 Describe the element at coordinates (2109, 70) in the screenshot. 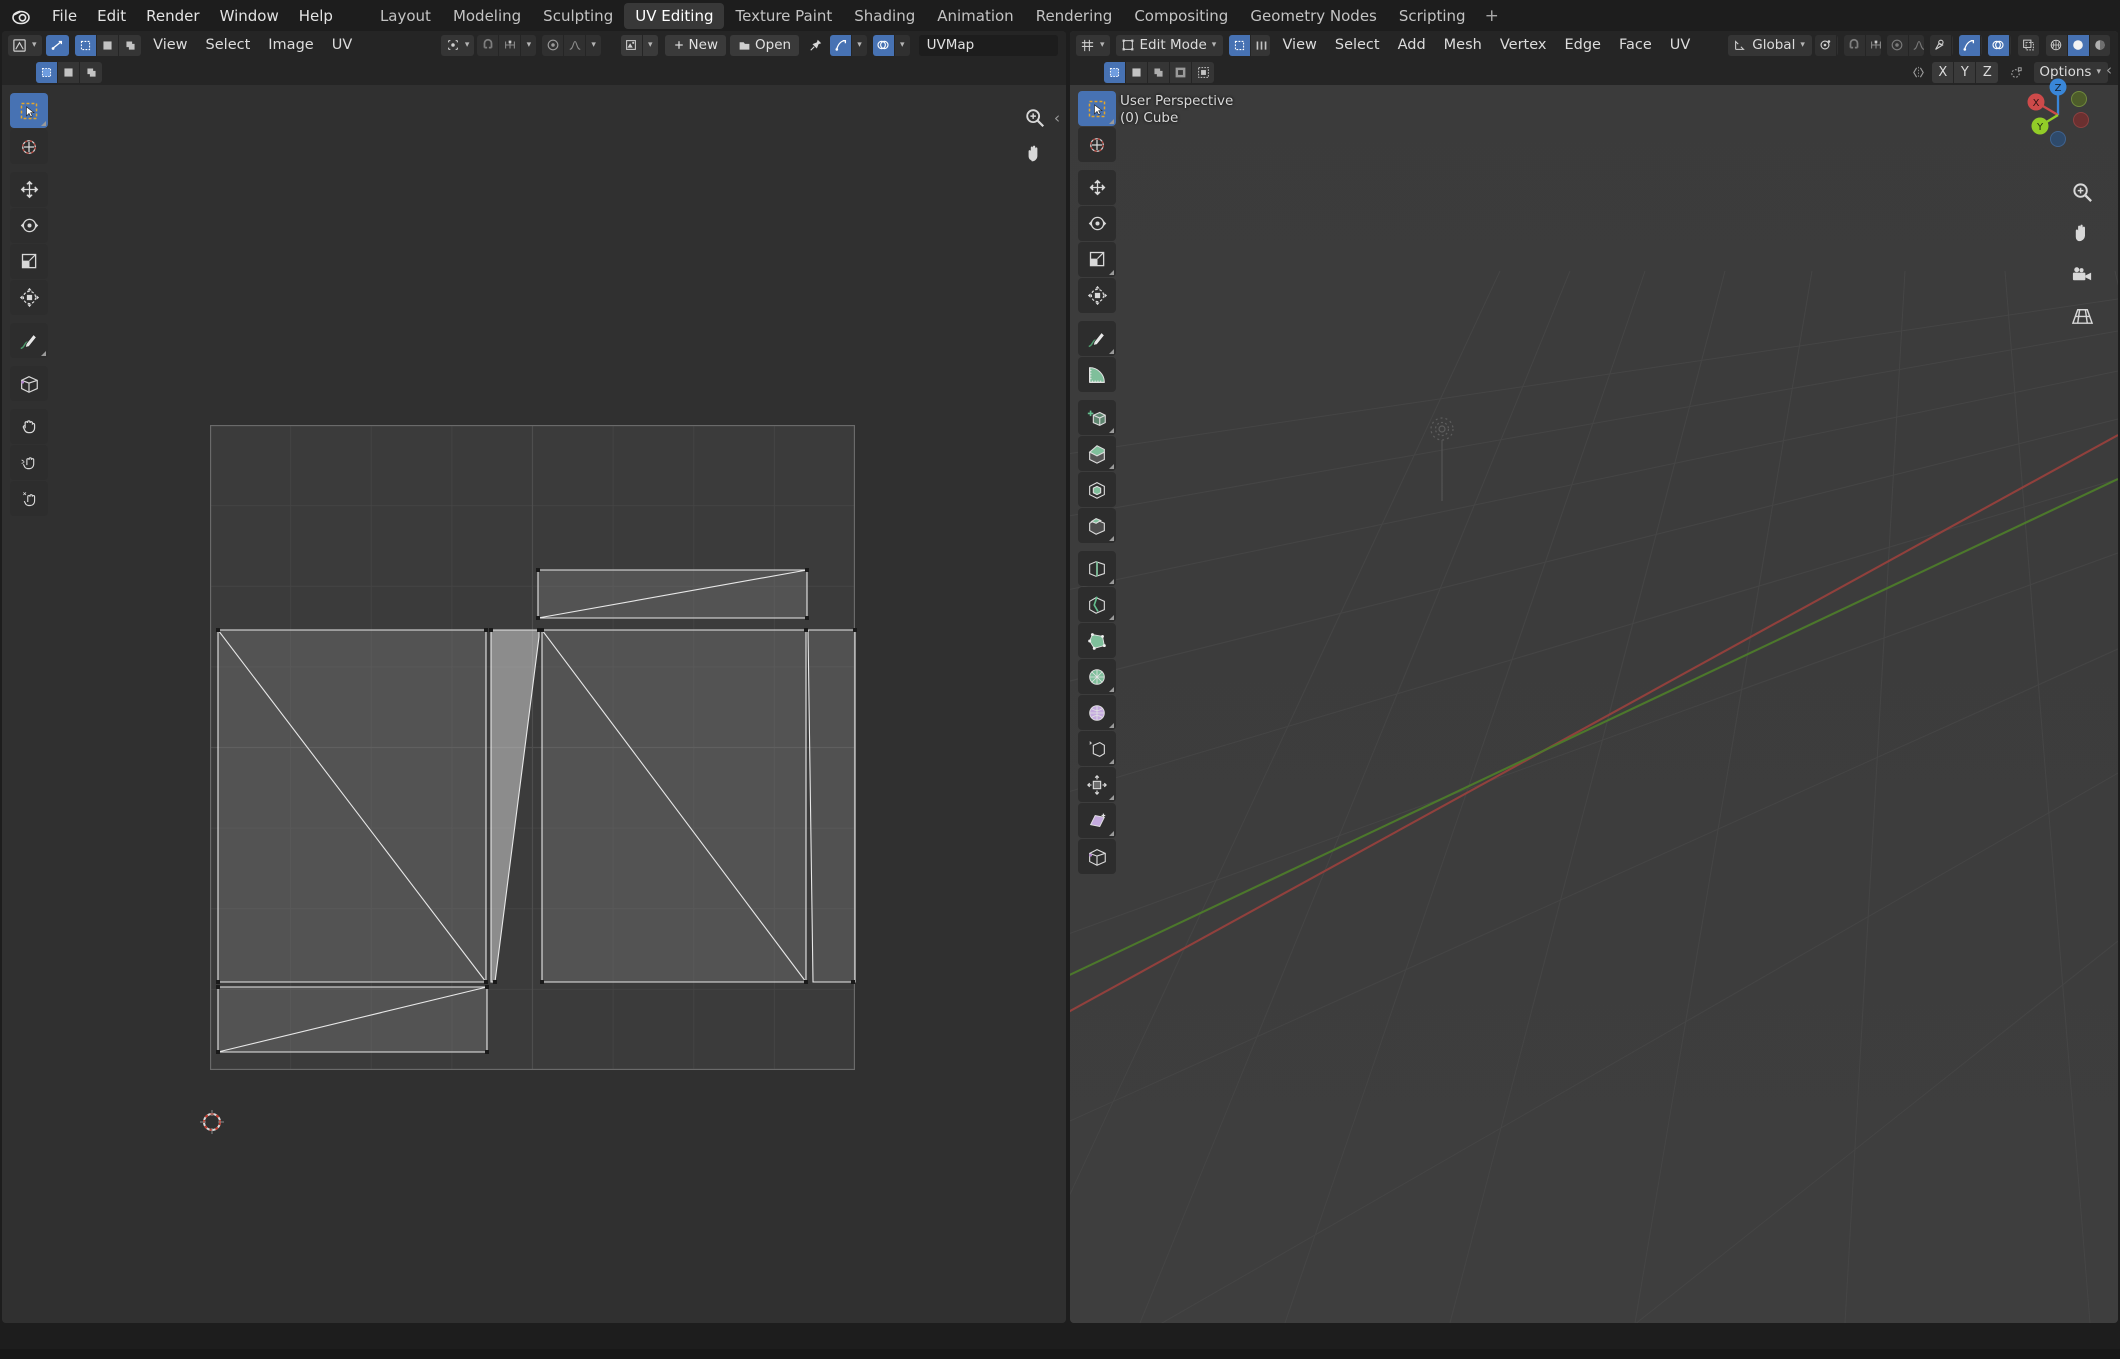

I see `vp-sidebar-chevron-left-icon: ‹` at that location.